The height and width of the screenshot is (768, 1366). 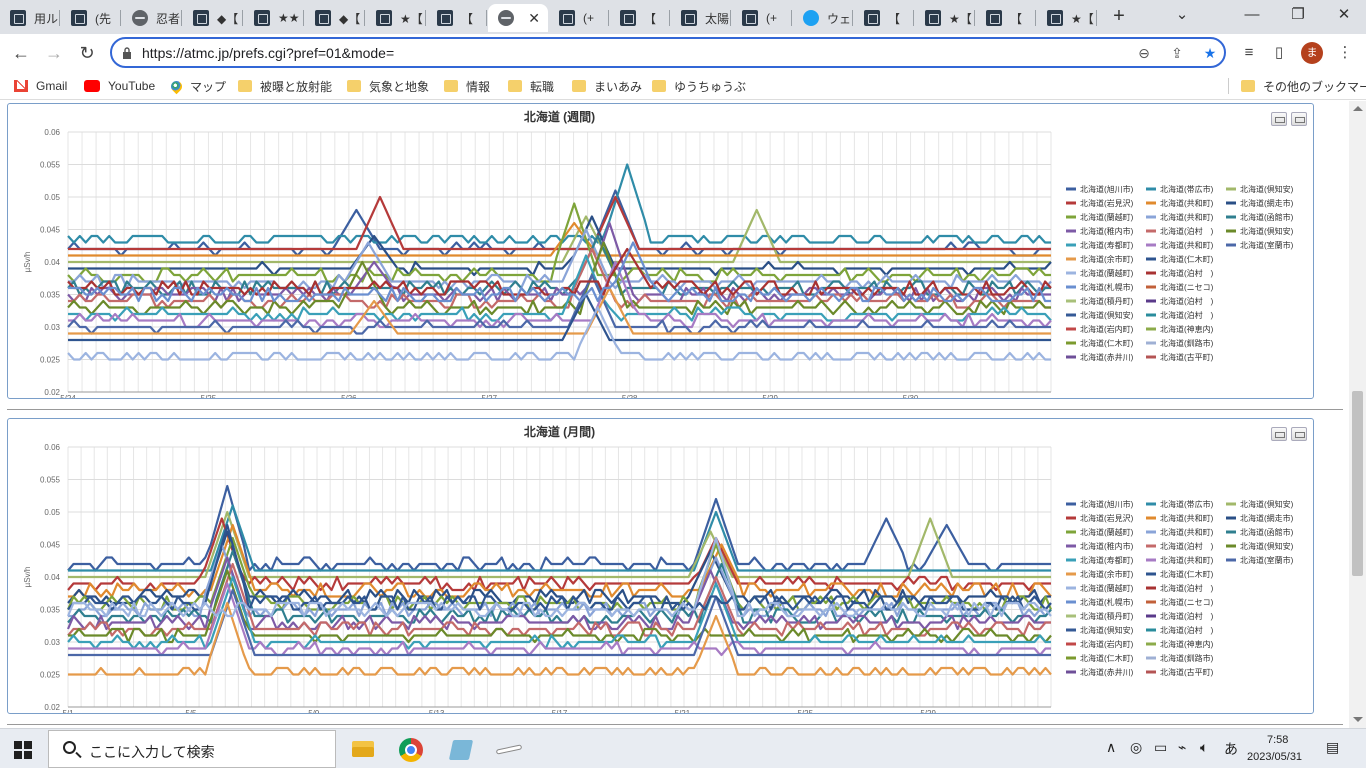 I want to click on share-icon: ⇪, so click(x=1177, y=53).